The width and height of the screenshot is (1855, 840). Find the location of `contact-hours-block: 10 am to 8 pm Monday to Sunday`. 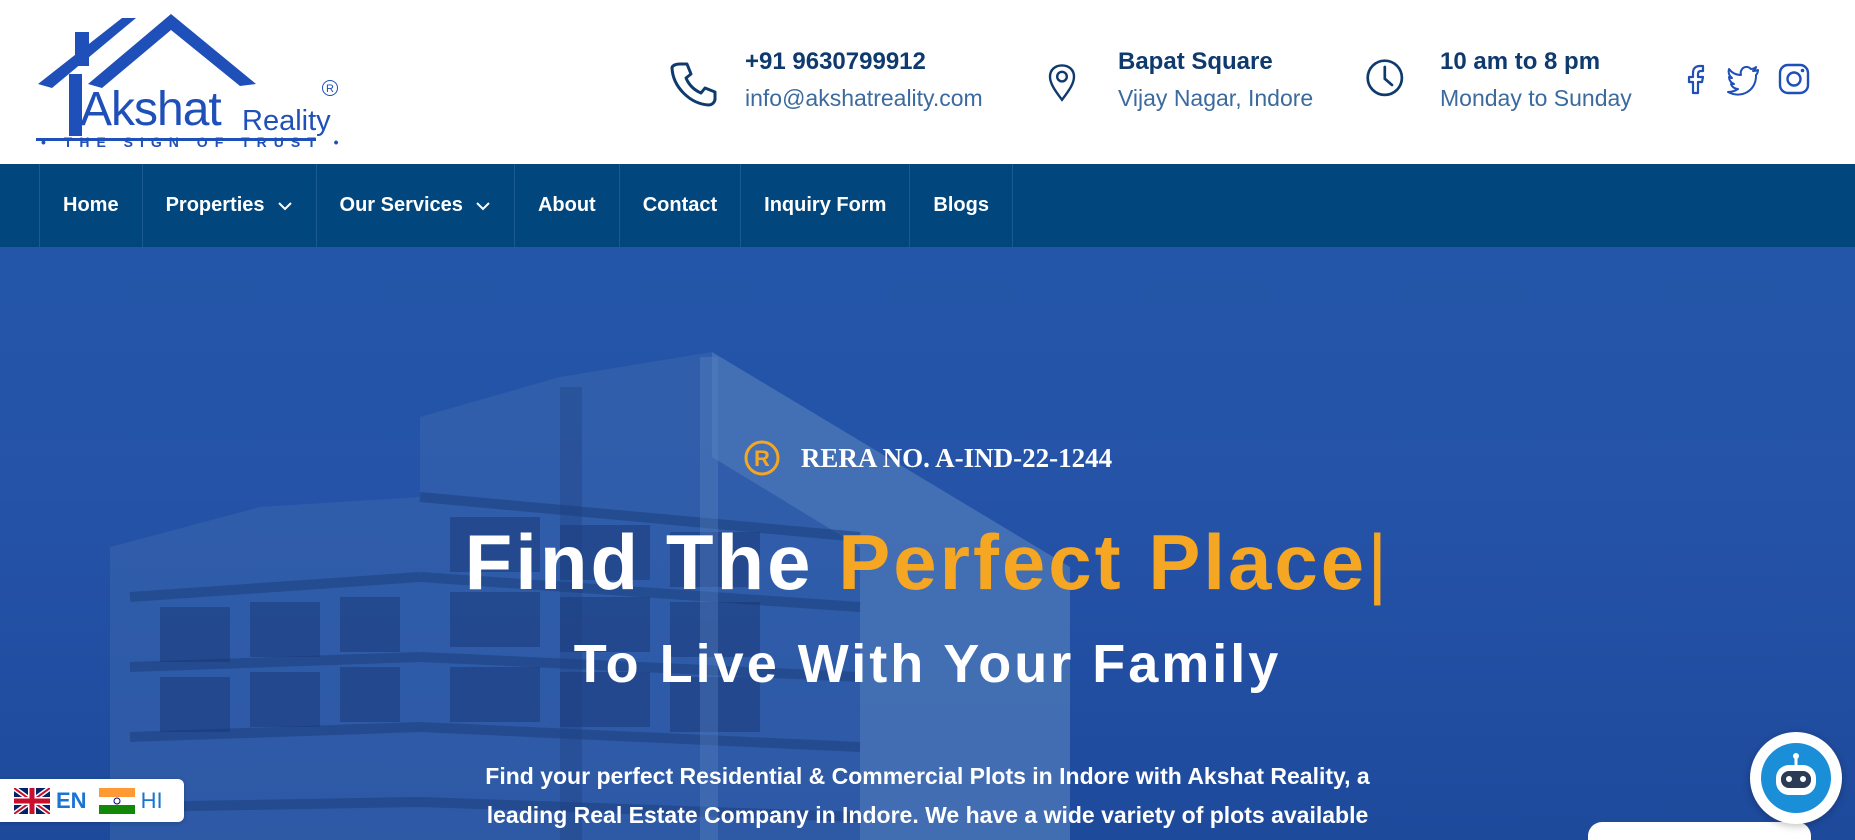

contact-hours-block: 10 am to 8 pm Monday to Sunday is located at coordinates (1515, 84).